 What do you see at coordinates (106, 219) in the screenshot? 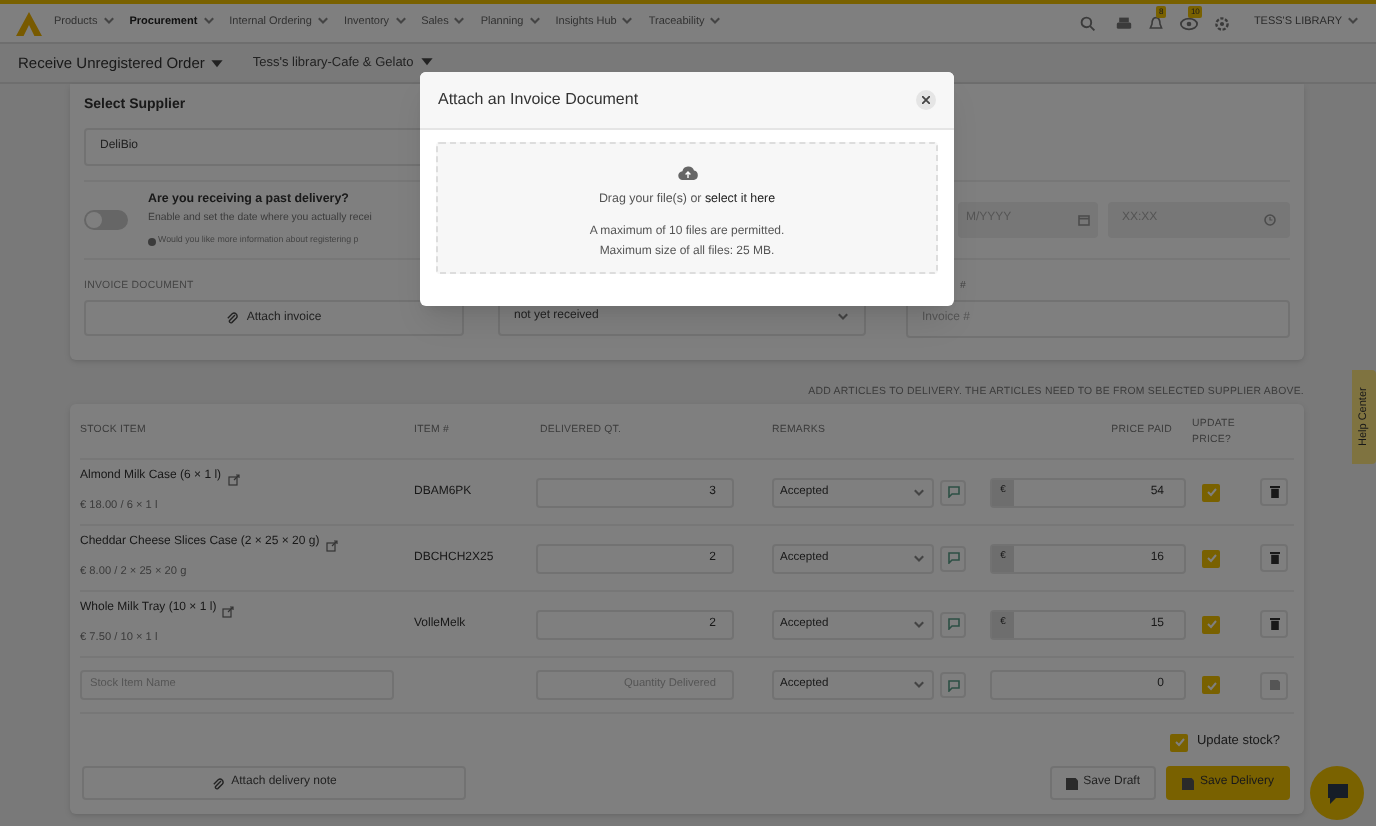
I see `toggle-switch` at bounding box center [106, 219].